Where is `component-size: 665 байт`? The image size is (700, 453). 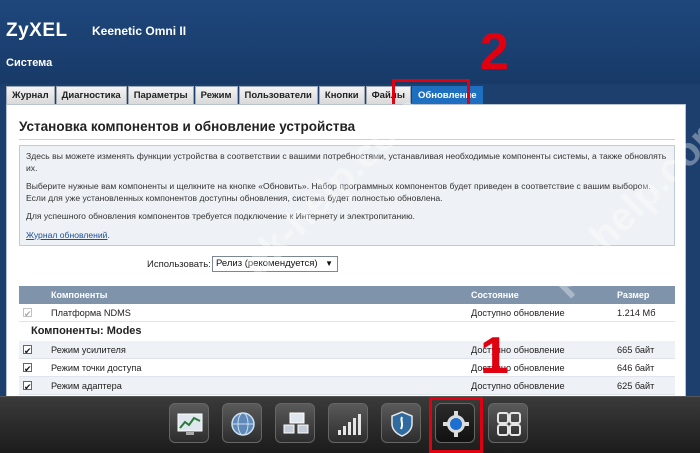
component-size: 665 байт is located at coordinates (636, 350).